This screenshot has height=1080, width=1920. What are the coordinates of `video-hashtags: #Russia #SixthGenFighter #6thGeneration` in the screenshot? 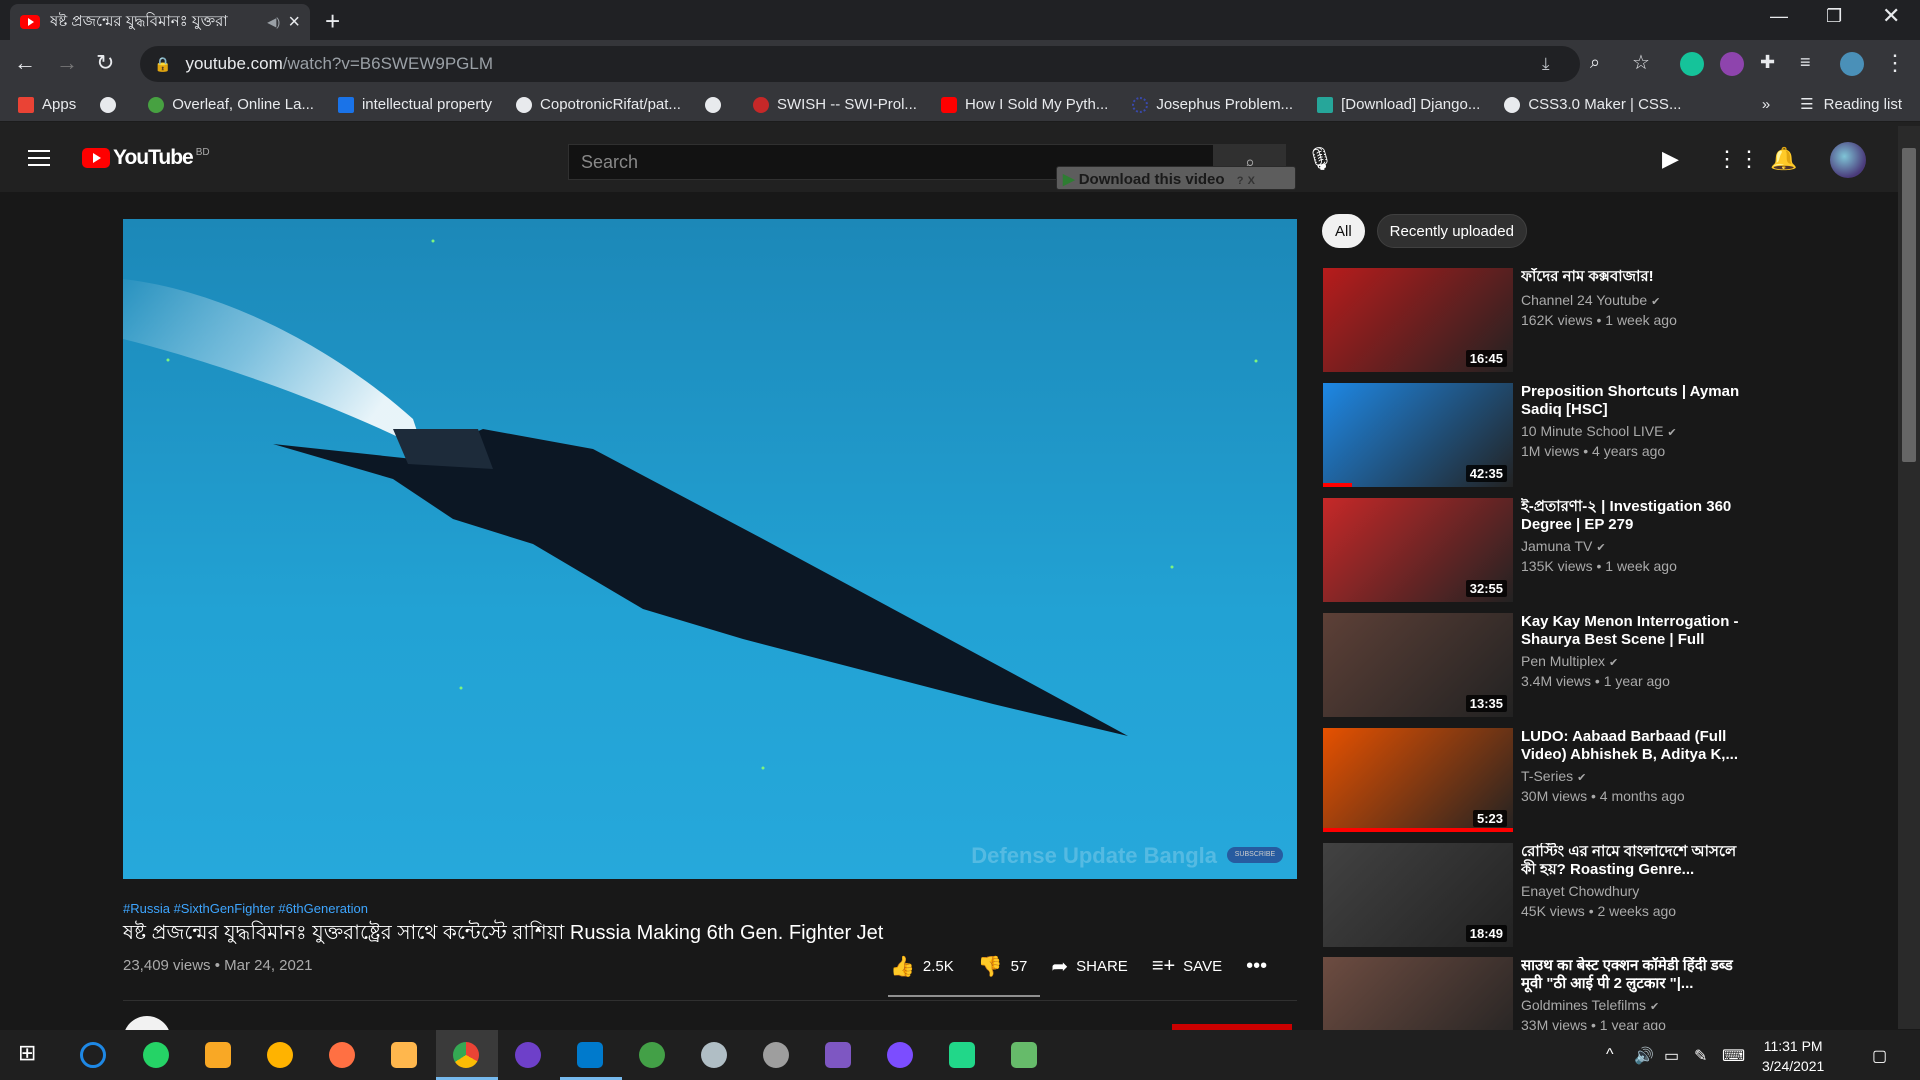 It's located at (245, 908).